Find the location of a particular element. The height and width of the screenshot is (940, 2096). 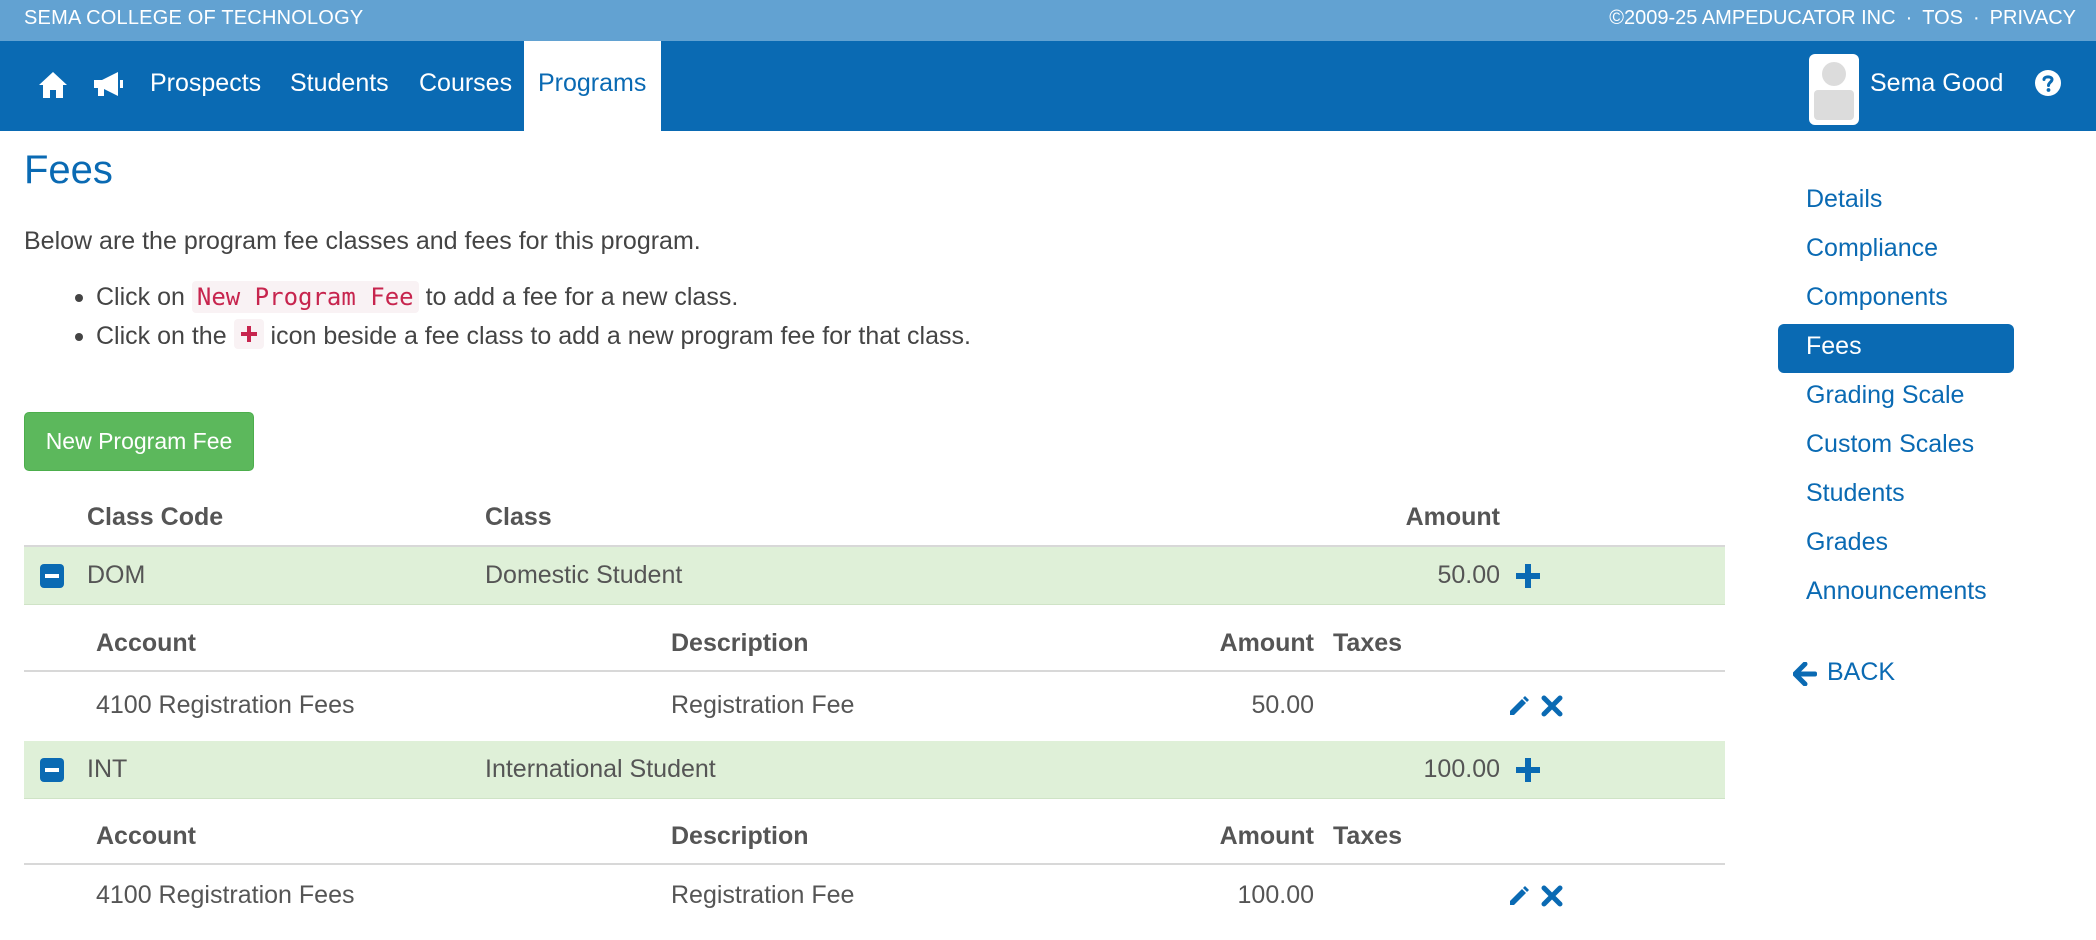

nav-programs: Programs is located at coordinates (592, 86).